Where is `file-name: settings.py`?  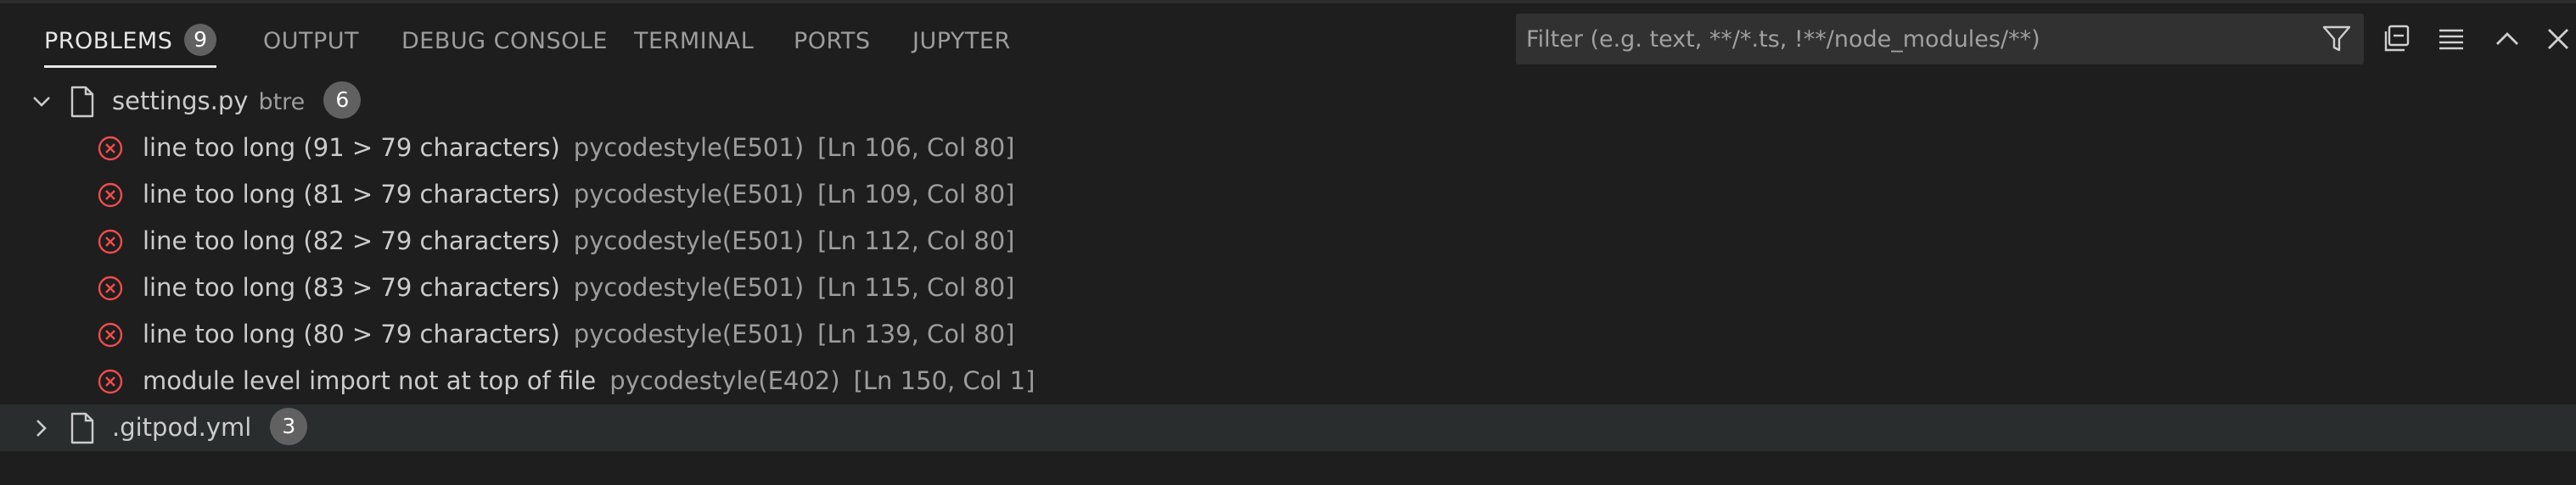
file-name: settings.py is located at coordinates (180, 100).